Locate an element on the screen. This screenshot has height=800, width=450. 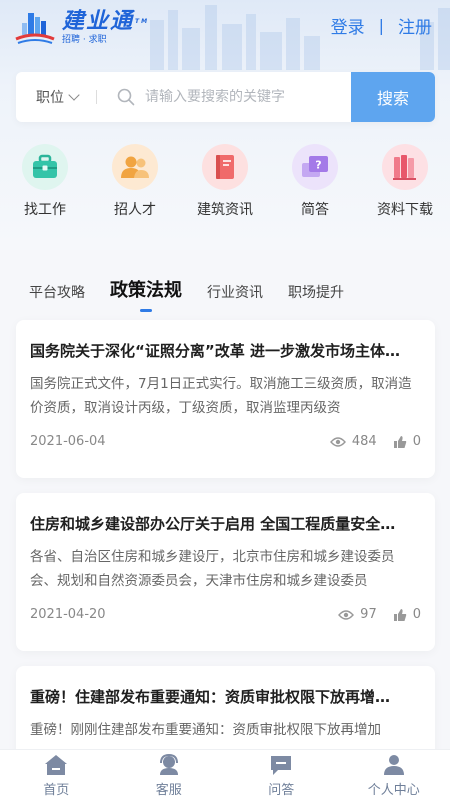
bottom-nav-profile: 个人中心 is located at coordinates (394, 775).